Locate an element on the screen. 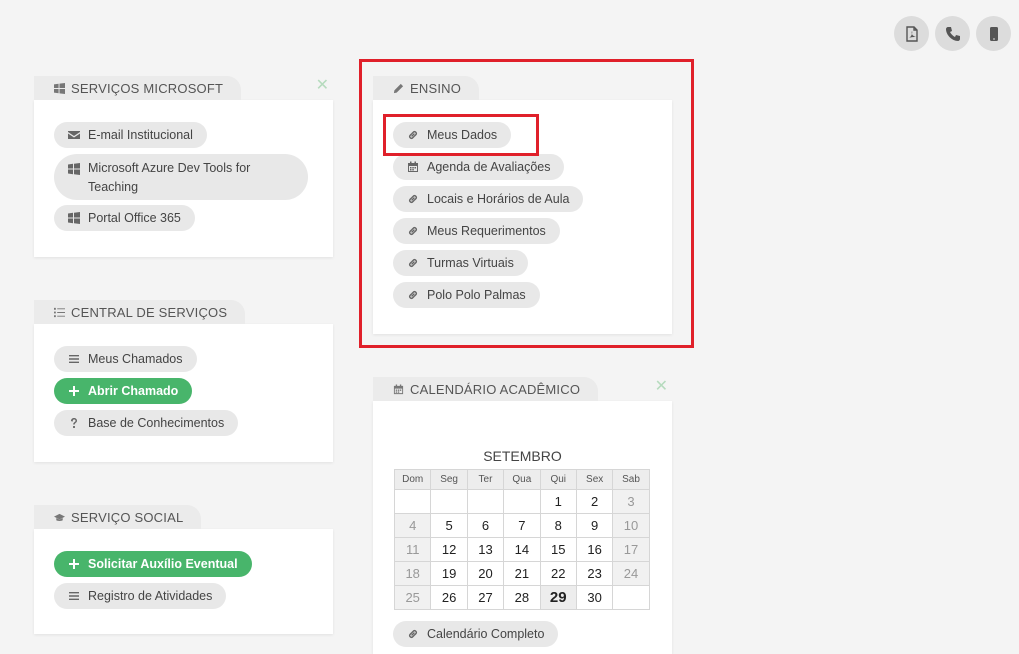  calendar-day: 4 is located at coordinates (412, 525).